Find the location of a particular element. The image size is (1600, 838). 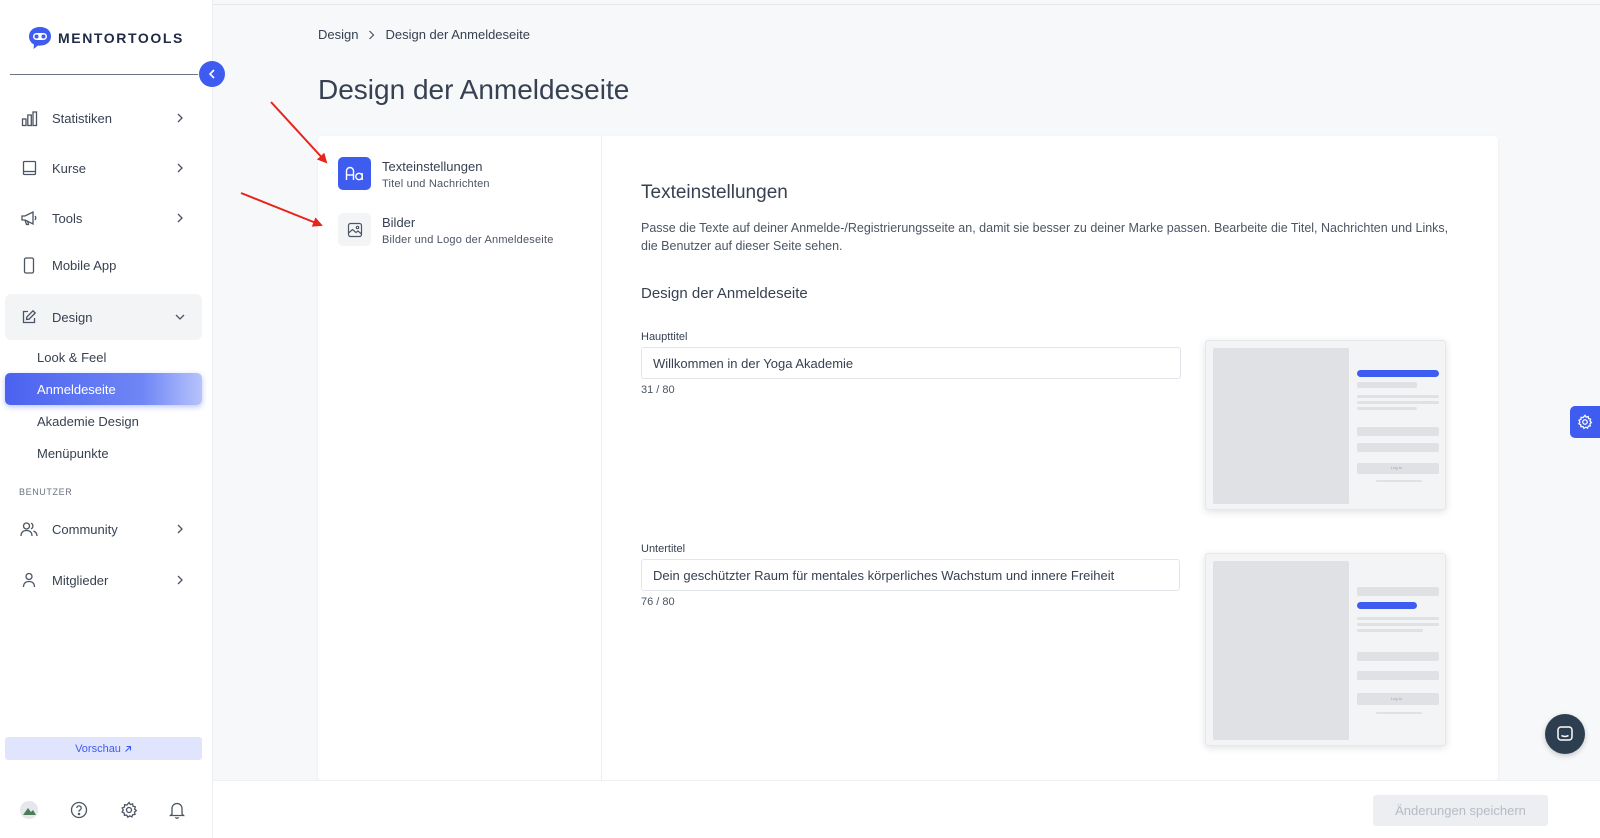

thumbnail-title-highlight is located at coordinates (1398, 373).